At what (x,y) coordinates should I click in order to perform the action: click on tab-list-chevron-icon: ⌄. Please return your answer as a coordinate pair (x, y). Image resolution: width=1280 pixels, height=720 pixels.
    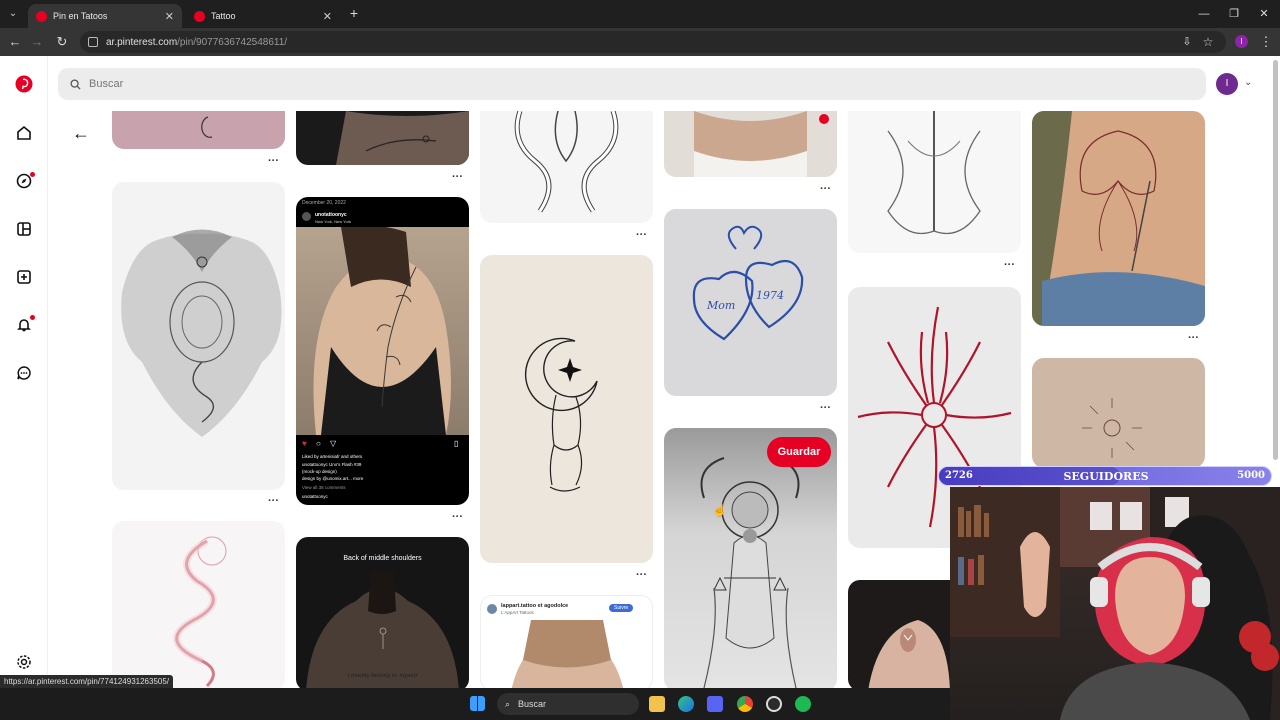
    Looking at the image, I should click on (13, 14).